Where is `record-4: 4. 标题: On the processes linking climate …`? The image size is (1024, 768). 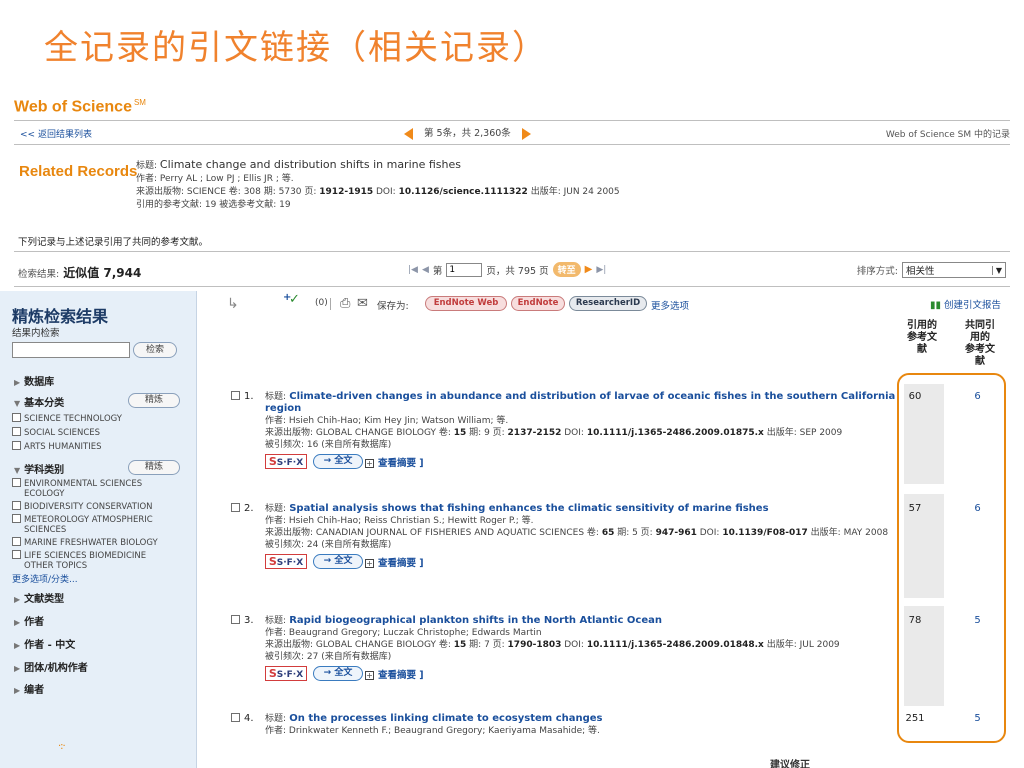 record-4: 4. 标题: On the processes linking climate … is located at coordinates (566, 728).